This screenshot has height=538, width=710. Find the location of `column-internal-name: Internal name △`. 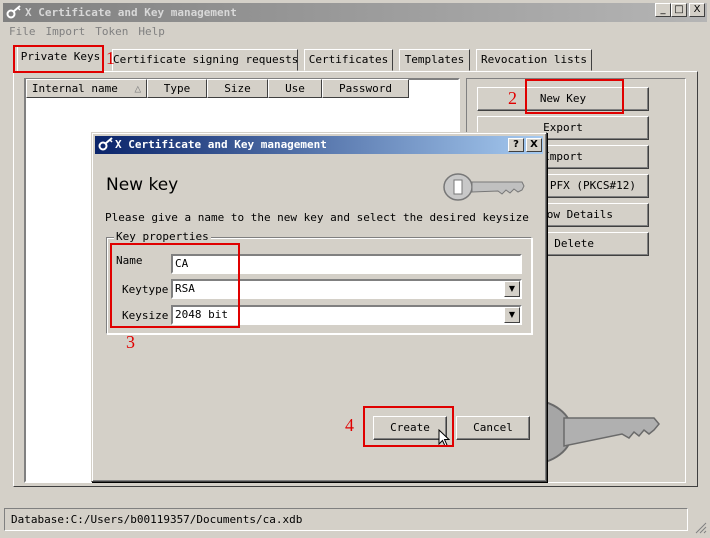

column-internal-name: Internal name △ is located at coordinates (86, 88).